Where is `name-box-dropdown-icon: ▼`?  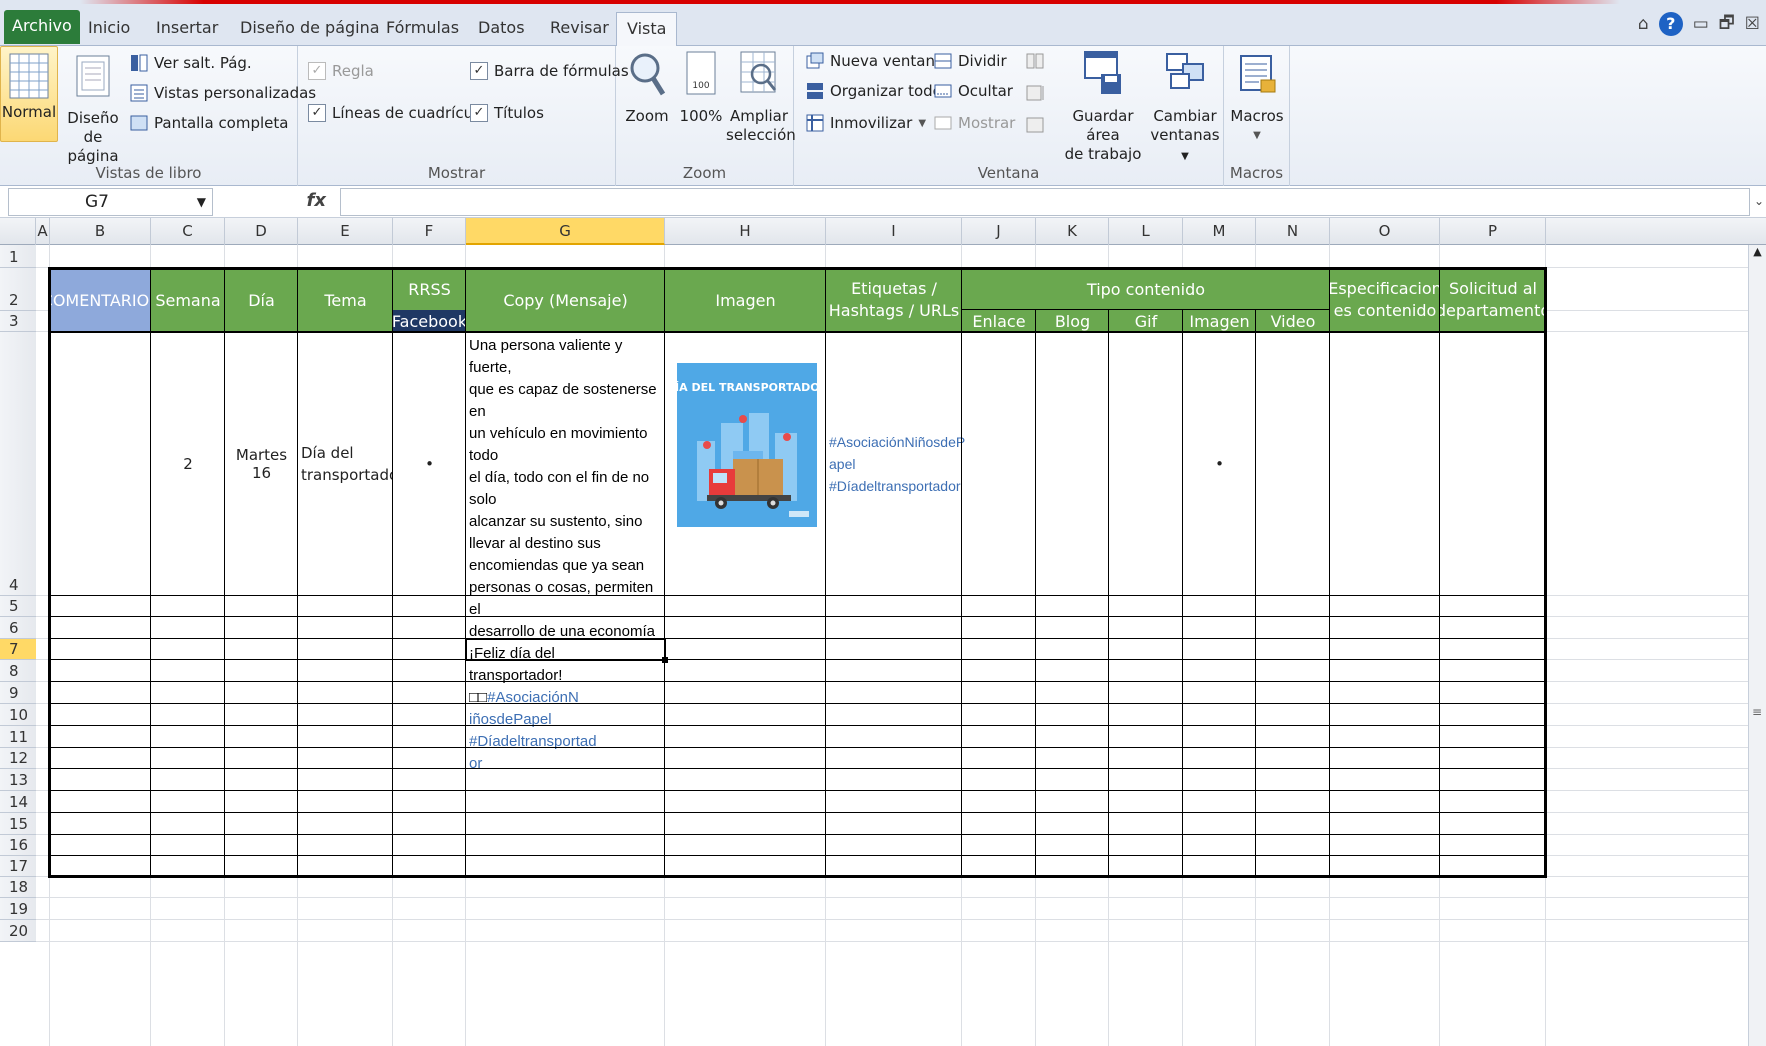 name-box-dropdown-icon: ▼ is located at coordinates (201, 202).